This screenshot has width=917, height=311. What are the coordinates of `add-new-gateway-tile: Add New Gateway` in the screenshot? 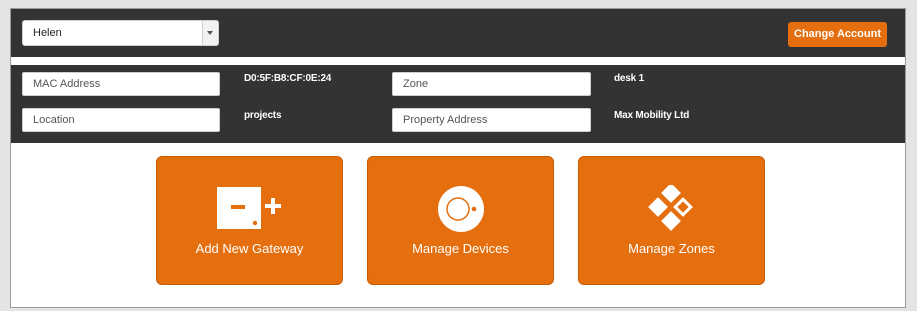 It's located at (249, 220).